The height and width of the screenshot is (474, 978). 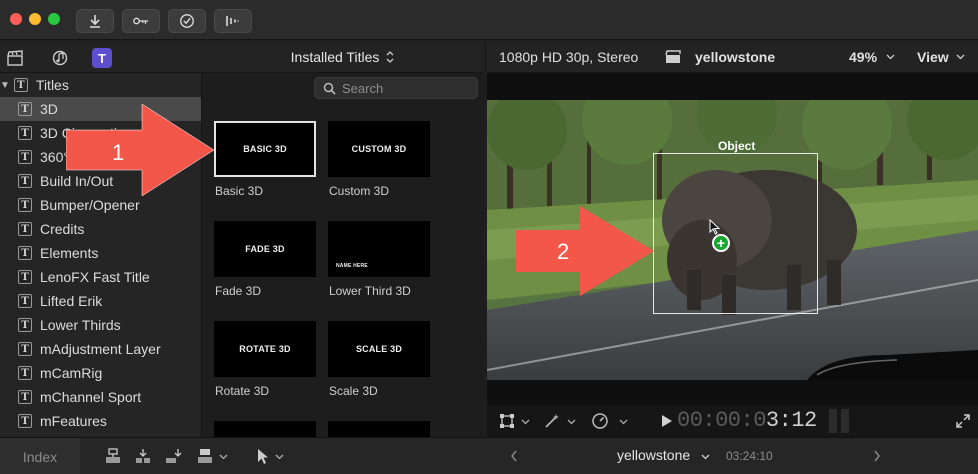 What do you see at coordinates (95, 21) in the screenshot?
I see `import-button` at bounding box center [95, 21].